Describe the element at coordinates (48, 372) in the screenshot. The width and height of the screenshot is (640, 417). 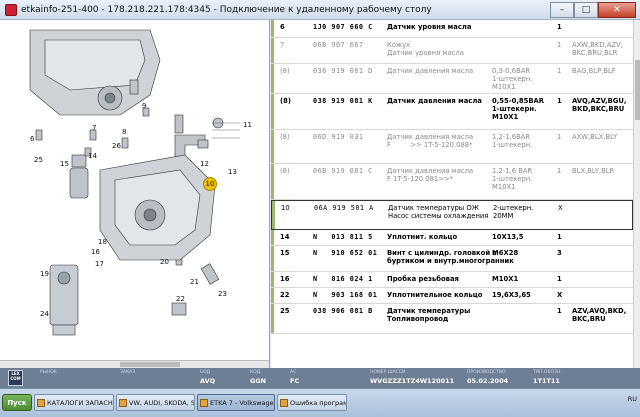
I see `info-label: РЫНОК` at that location.